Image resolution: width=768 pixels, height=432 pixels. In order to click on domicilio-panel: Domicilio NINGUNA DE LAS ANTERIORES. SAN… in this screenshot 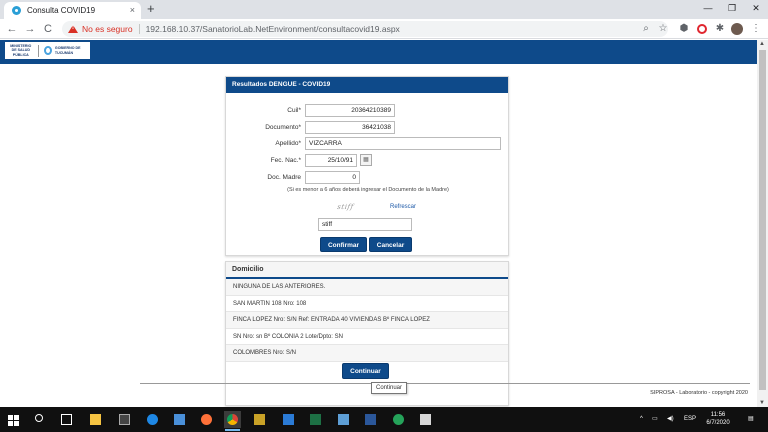, I will do `click(367, 333)`.